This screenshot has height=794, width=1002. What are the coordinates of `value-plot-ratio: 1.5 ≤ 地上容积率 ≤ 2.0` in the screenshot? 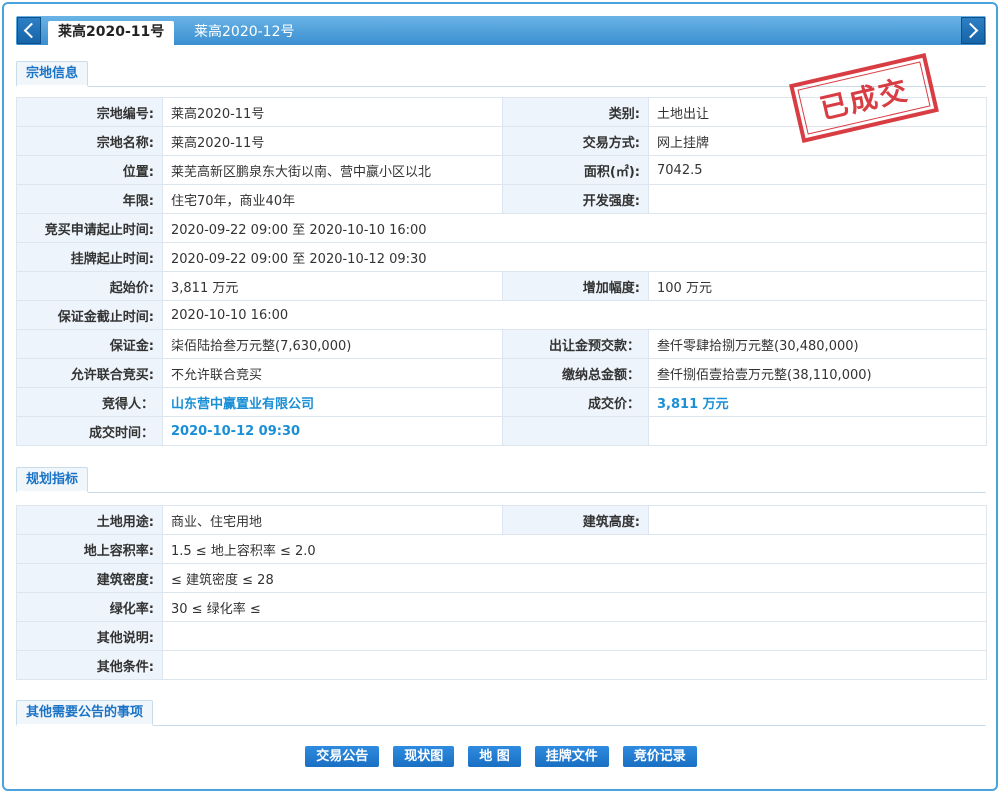 It's located at (574, 549).